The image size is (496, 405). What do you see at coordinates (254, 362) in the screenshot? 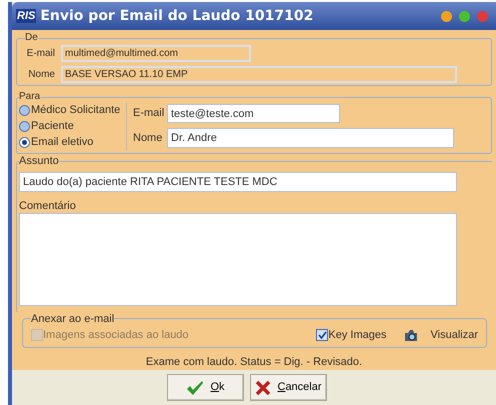
I see `status-text: Exame com laudo. Status = Dig. - Revisado.` at bounding box center [254, 362].